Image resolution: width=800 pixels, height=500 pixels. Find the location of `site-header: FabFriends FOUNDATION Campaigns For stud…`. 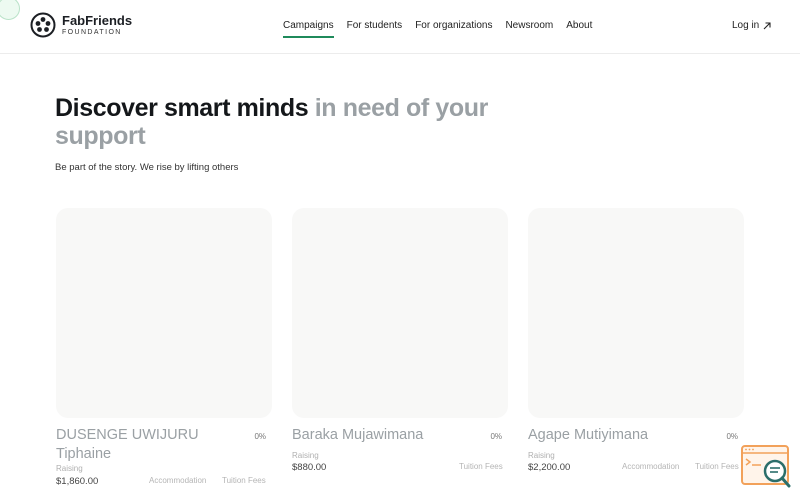

site-header: FabFriends FOUNDATION Campaigns For stud… is located at coordinates (400, 27).